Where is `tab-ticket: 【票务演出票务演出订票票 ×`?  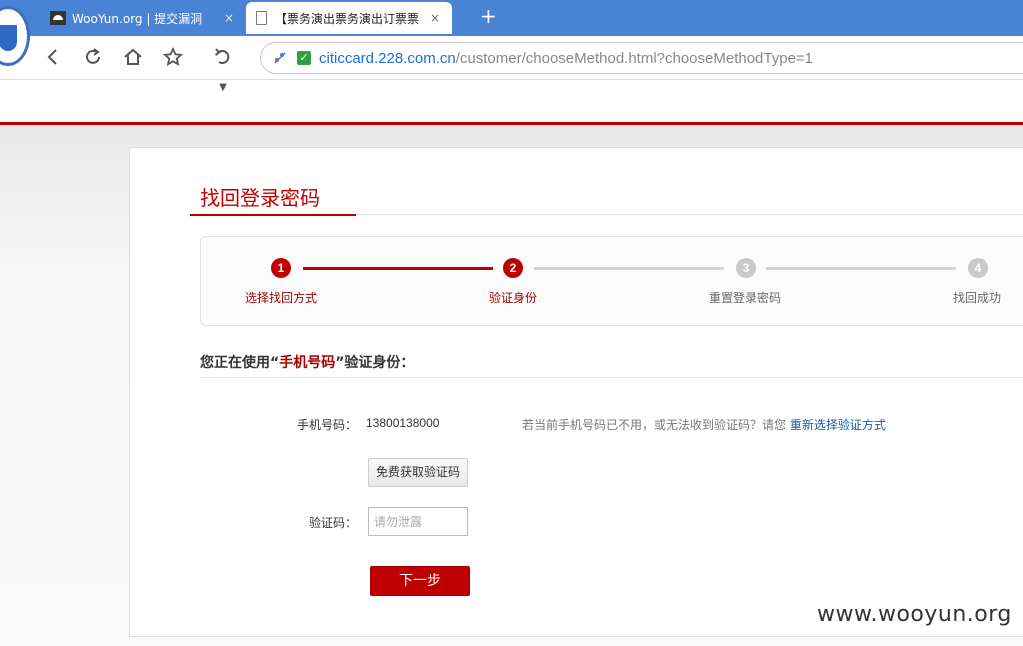
tab-ticket: 【票务演出票务演出订票票 × is located at coordinates (349, 18).